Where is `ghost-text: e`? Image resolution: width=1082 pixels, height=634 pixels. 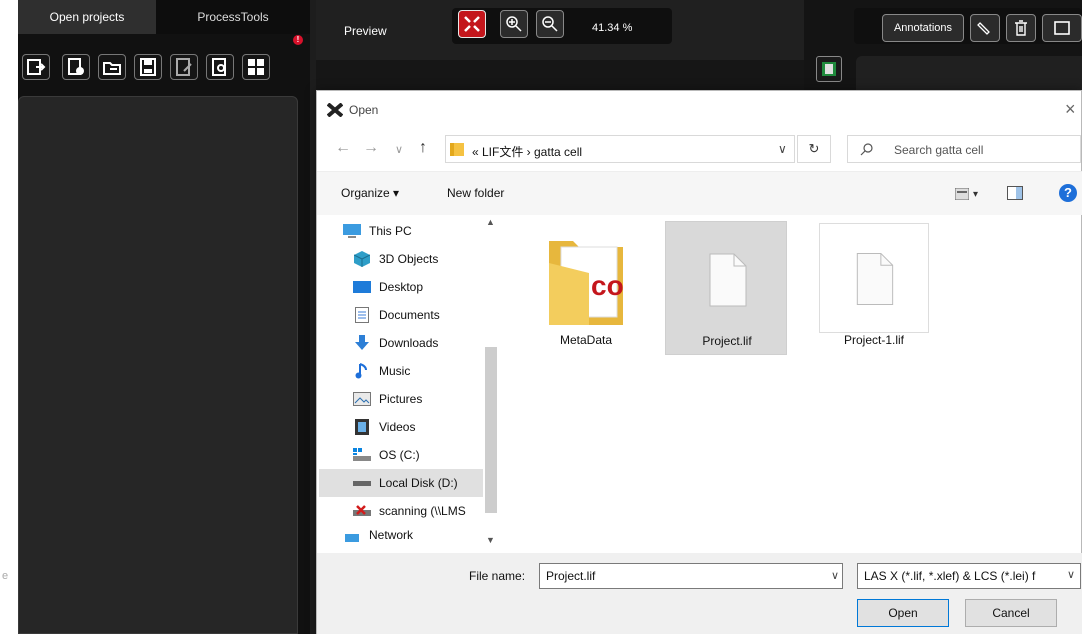
ghost-text: e is located at coordinates (5, 576).